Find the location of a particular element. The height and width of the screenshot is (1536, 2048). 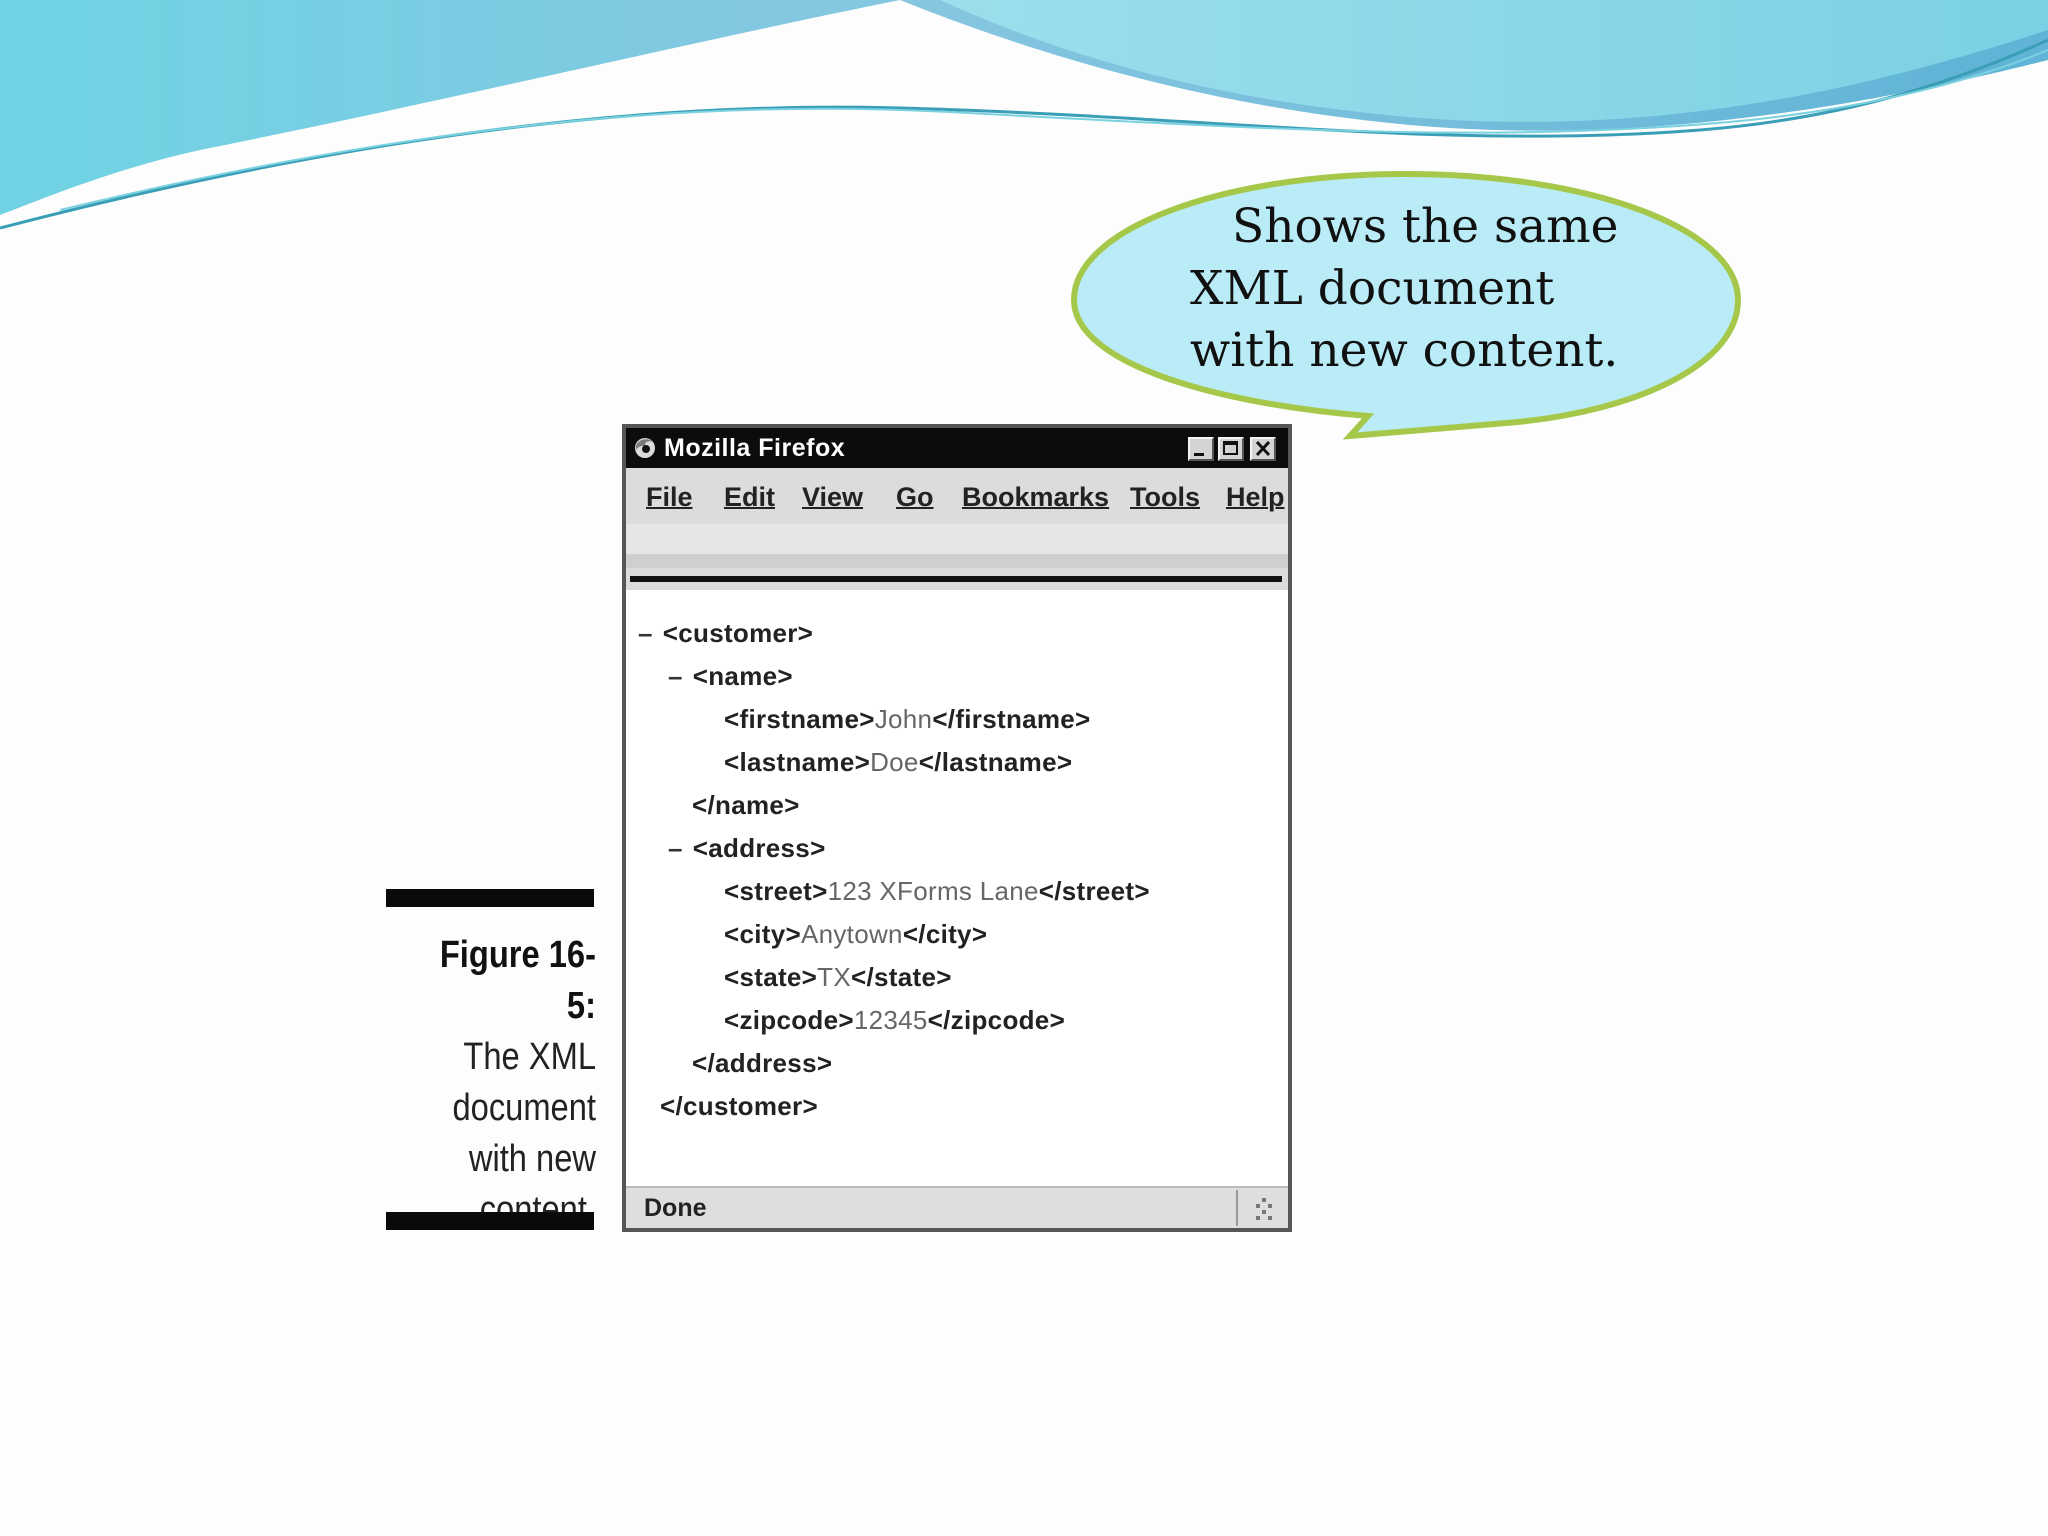

xml-line: <zipcode>12345</zipcode> is located at coordinates (895, 1020).